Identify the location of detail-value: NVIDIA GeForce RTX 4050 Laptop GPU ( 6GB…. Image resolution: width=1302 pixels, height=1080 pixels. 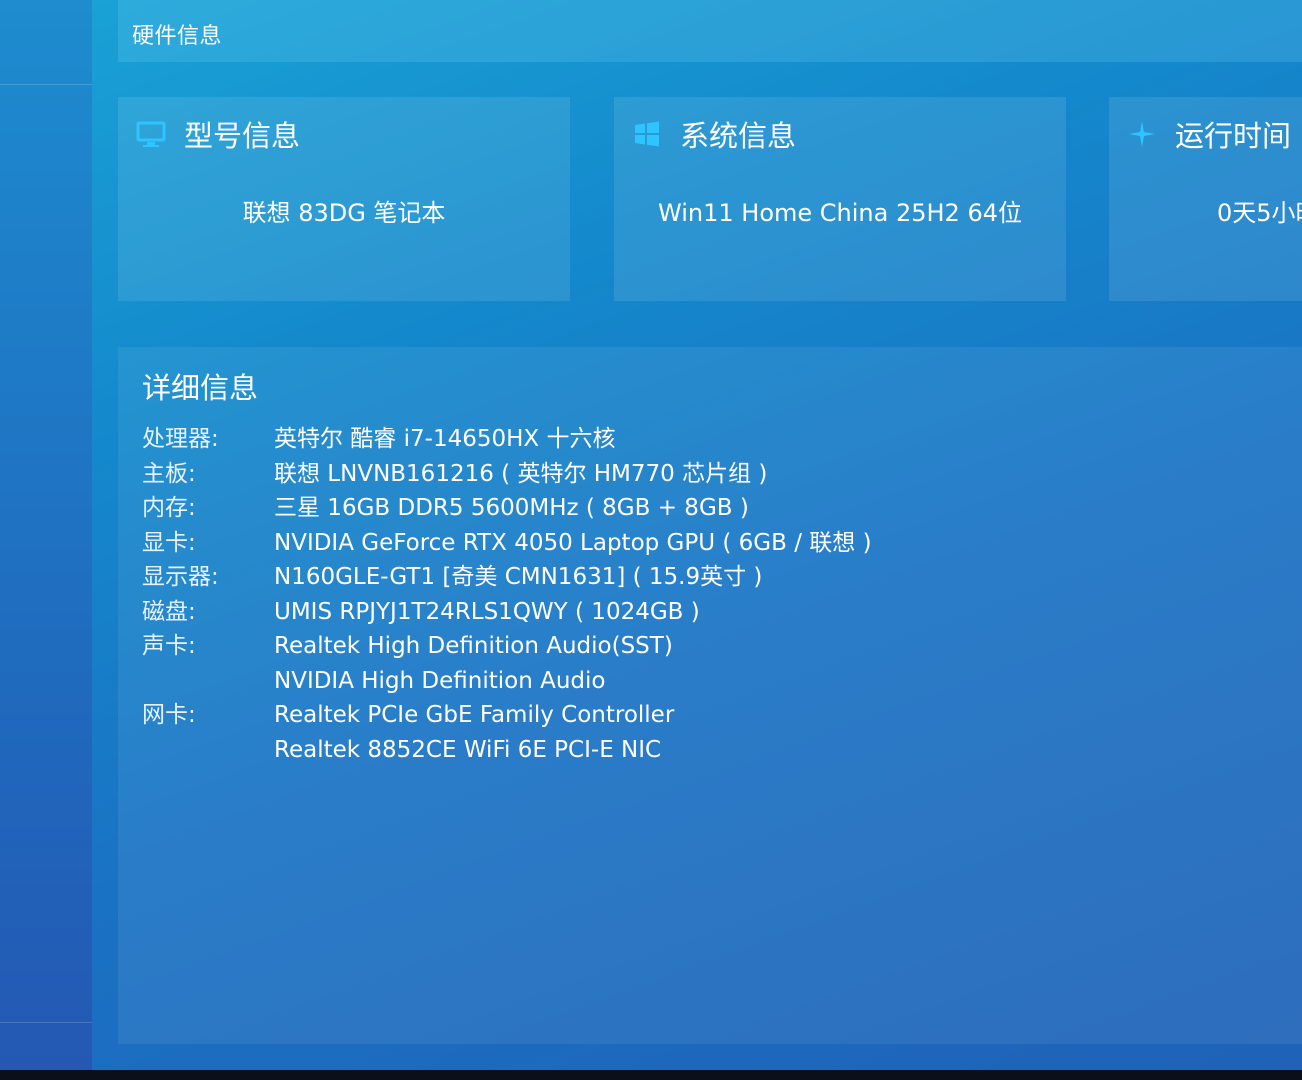
(573, 542).